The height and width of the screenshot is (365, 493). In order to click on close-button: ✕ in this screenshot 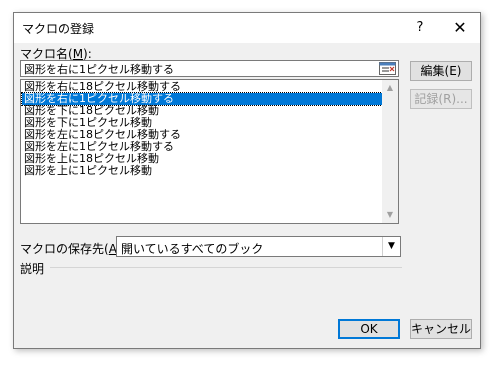, I will do `click(460, 28)`.